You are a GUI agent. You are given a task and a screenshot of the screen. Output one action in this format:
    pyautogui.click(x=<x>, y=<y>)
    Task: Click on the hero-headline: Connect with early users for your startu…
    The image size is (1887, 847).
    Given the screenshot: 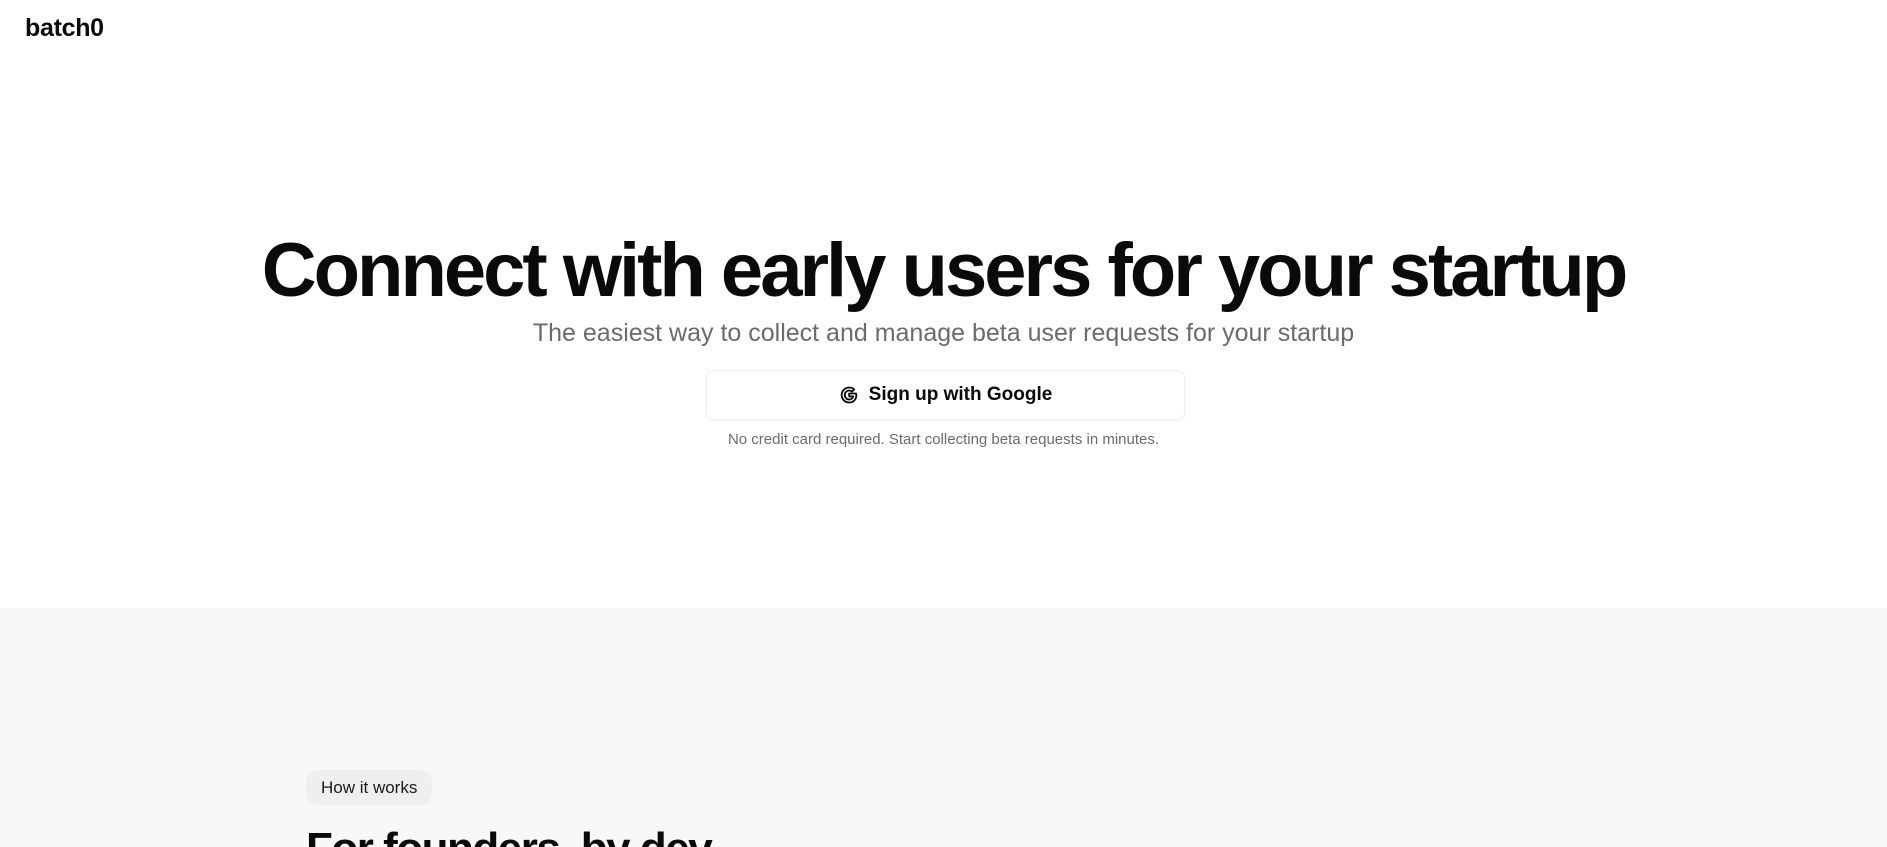 What is the action you would take?
    pyautogui.click(x=945, y=270)
    